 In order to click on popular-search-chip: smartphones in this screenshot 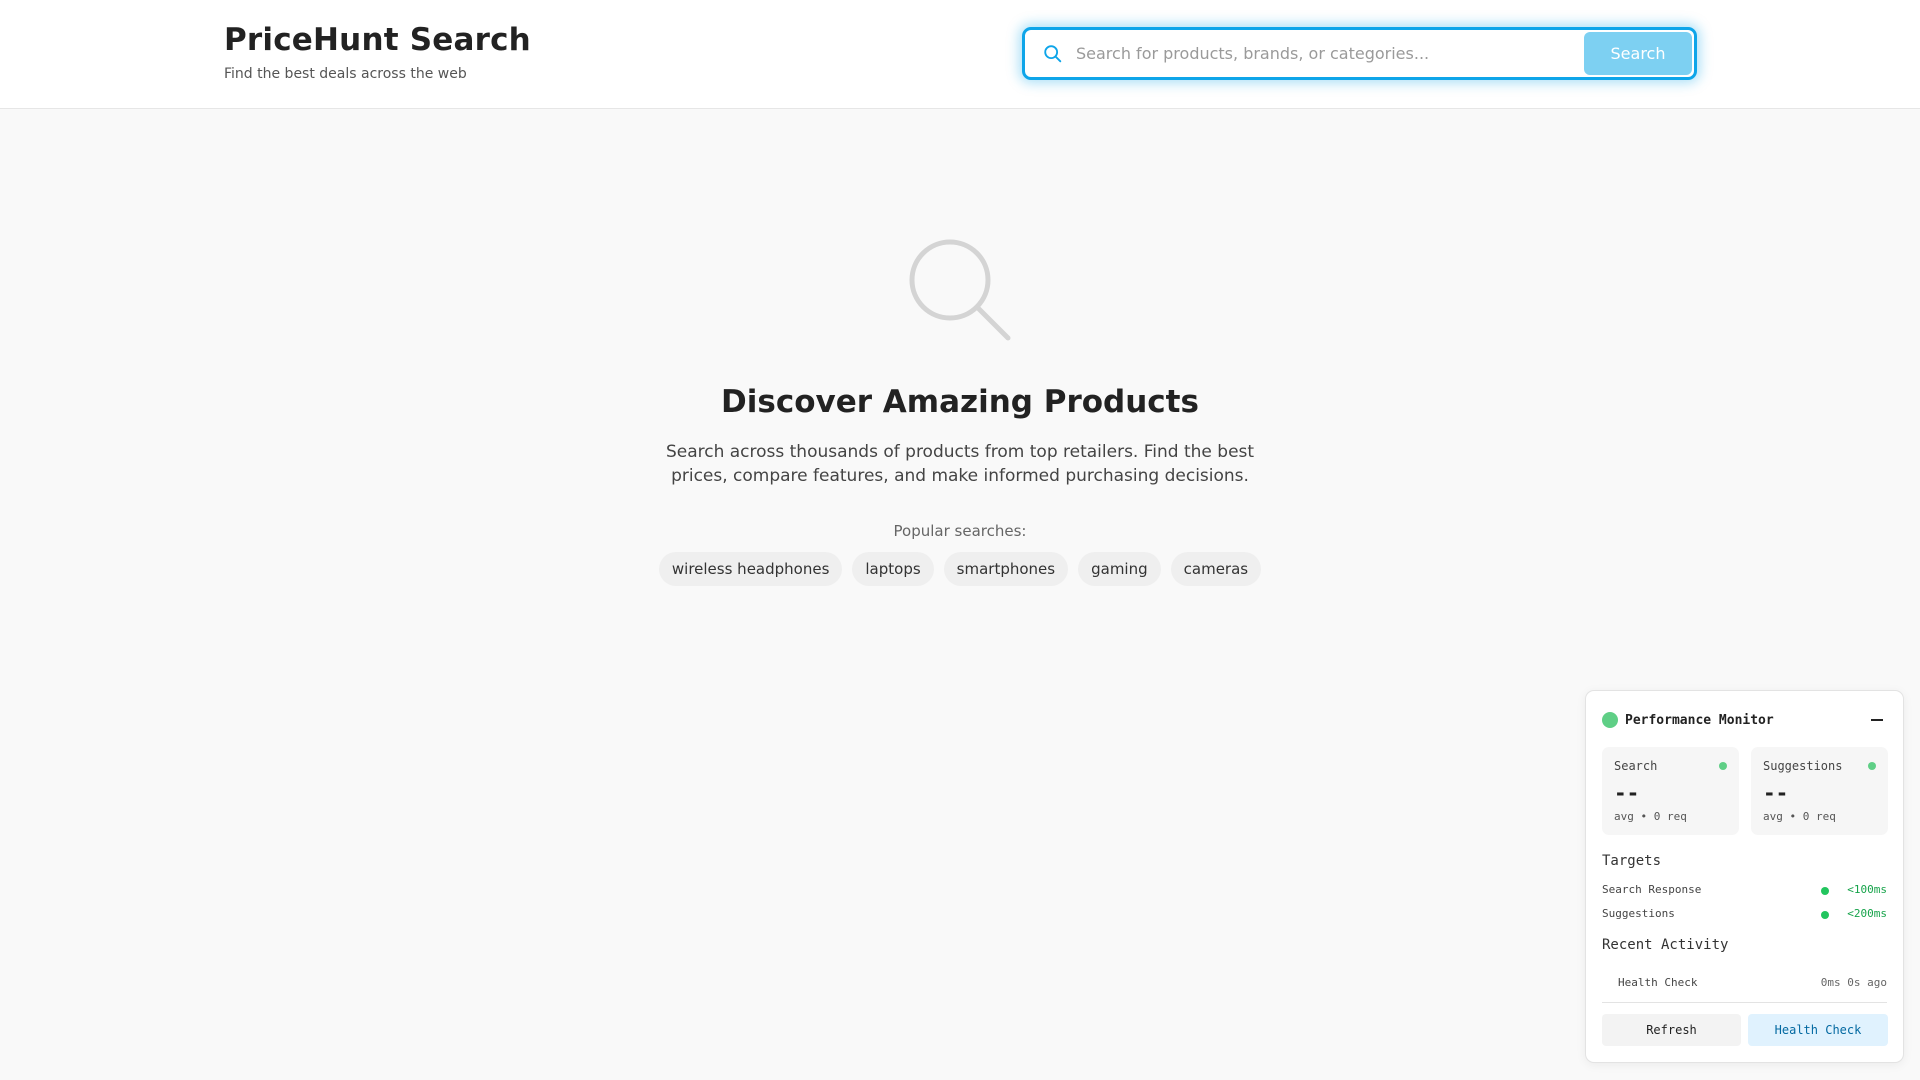, I will do `click(1006, 569)`.